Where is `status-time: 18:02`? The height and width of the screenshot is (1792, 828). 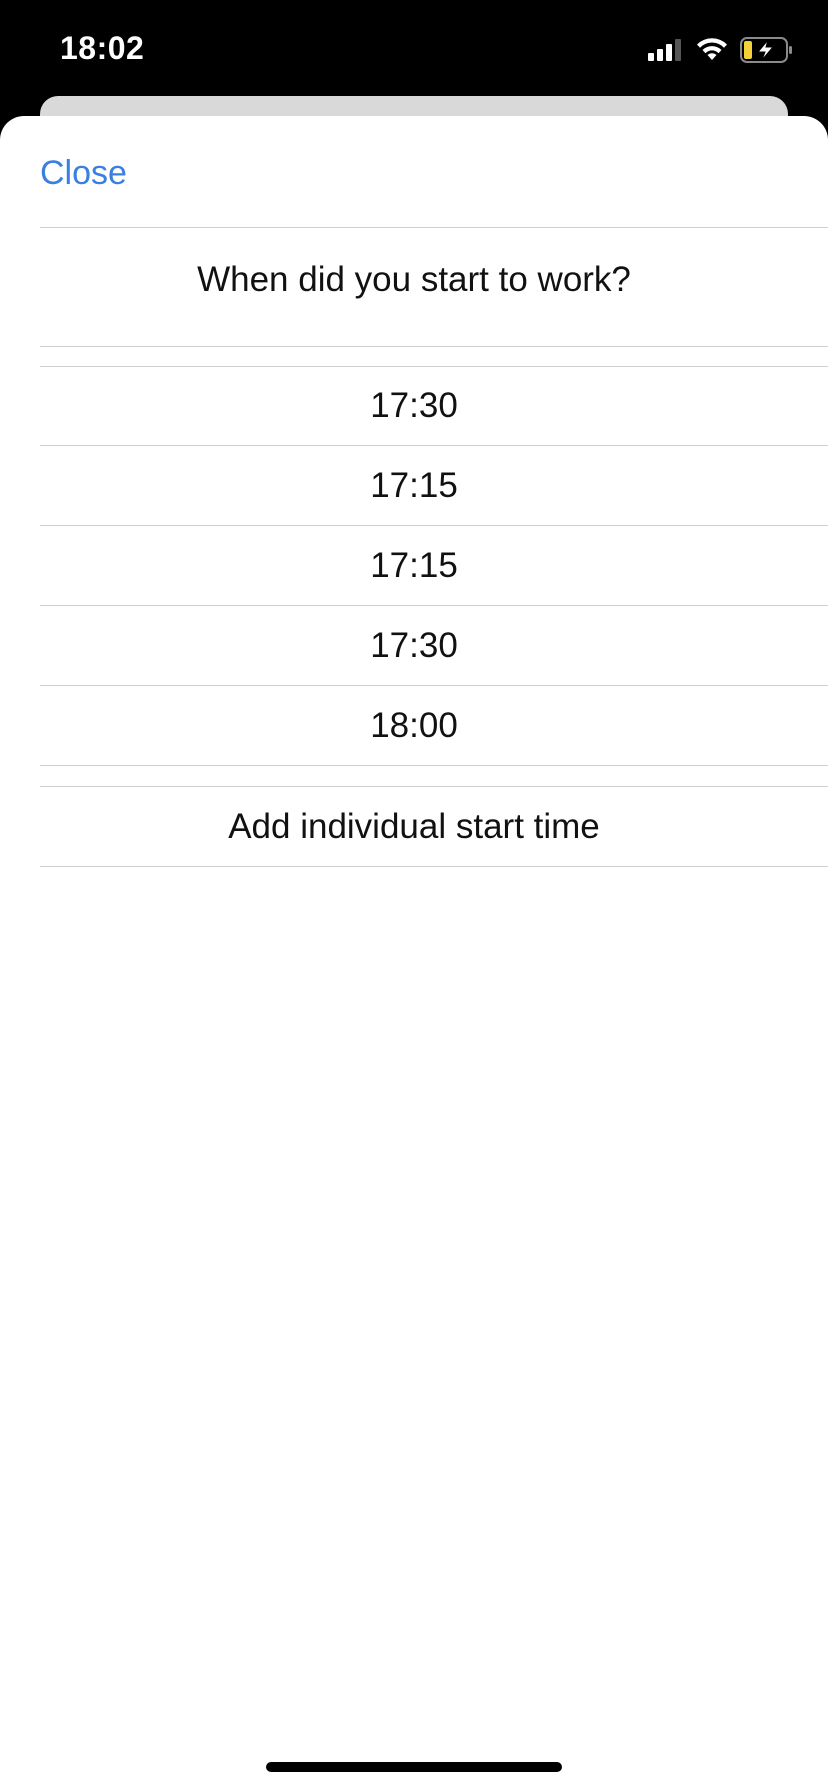 status-time: 18:02 is located at coordinates (102, 48).